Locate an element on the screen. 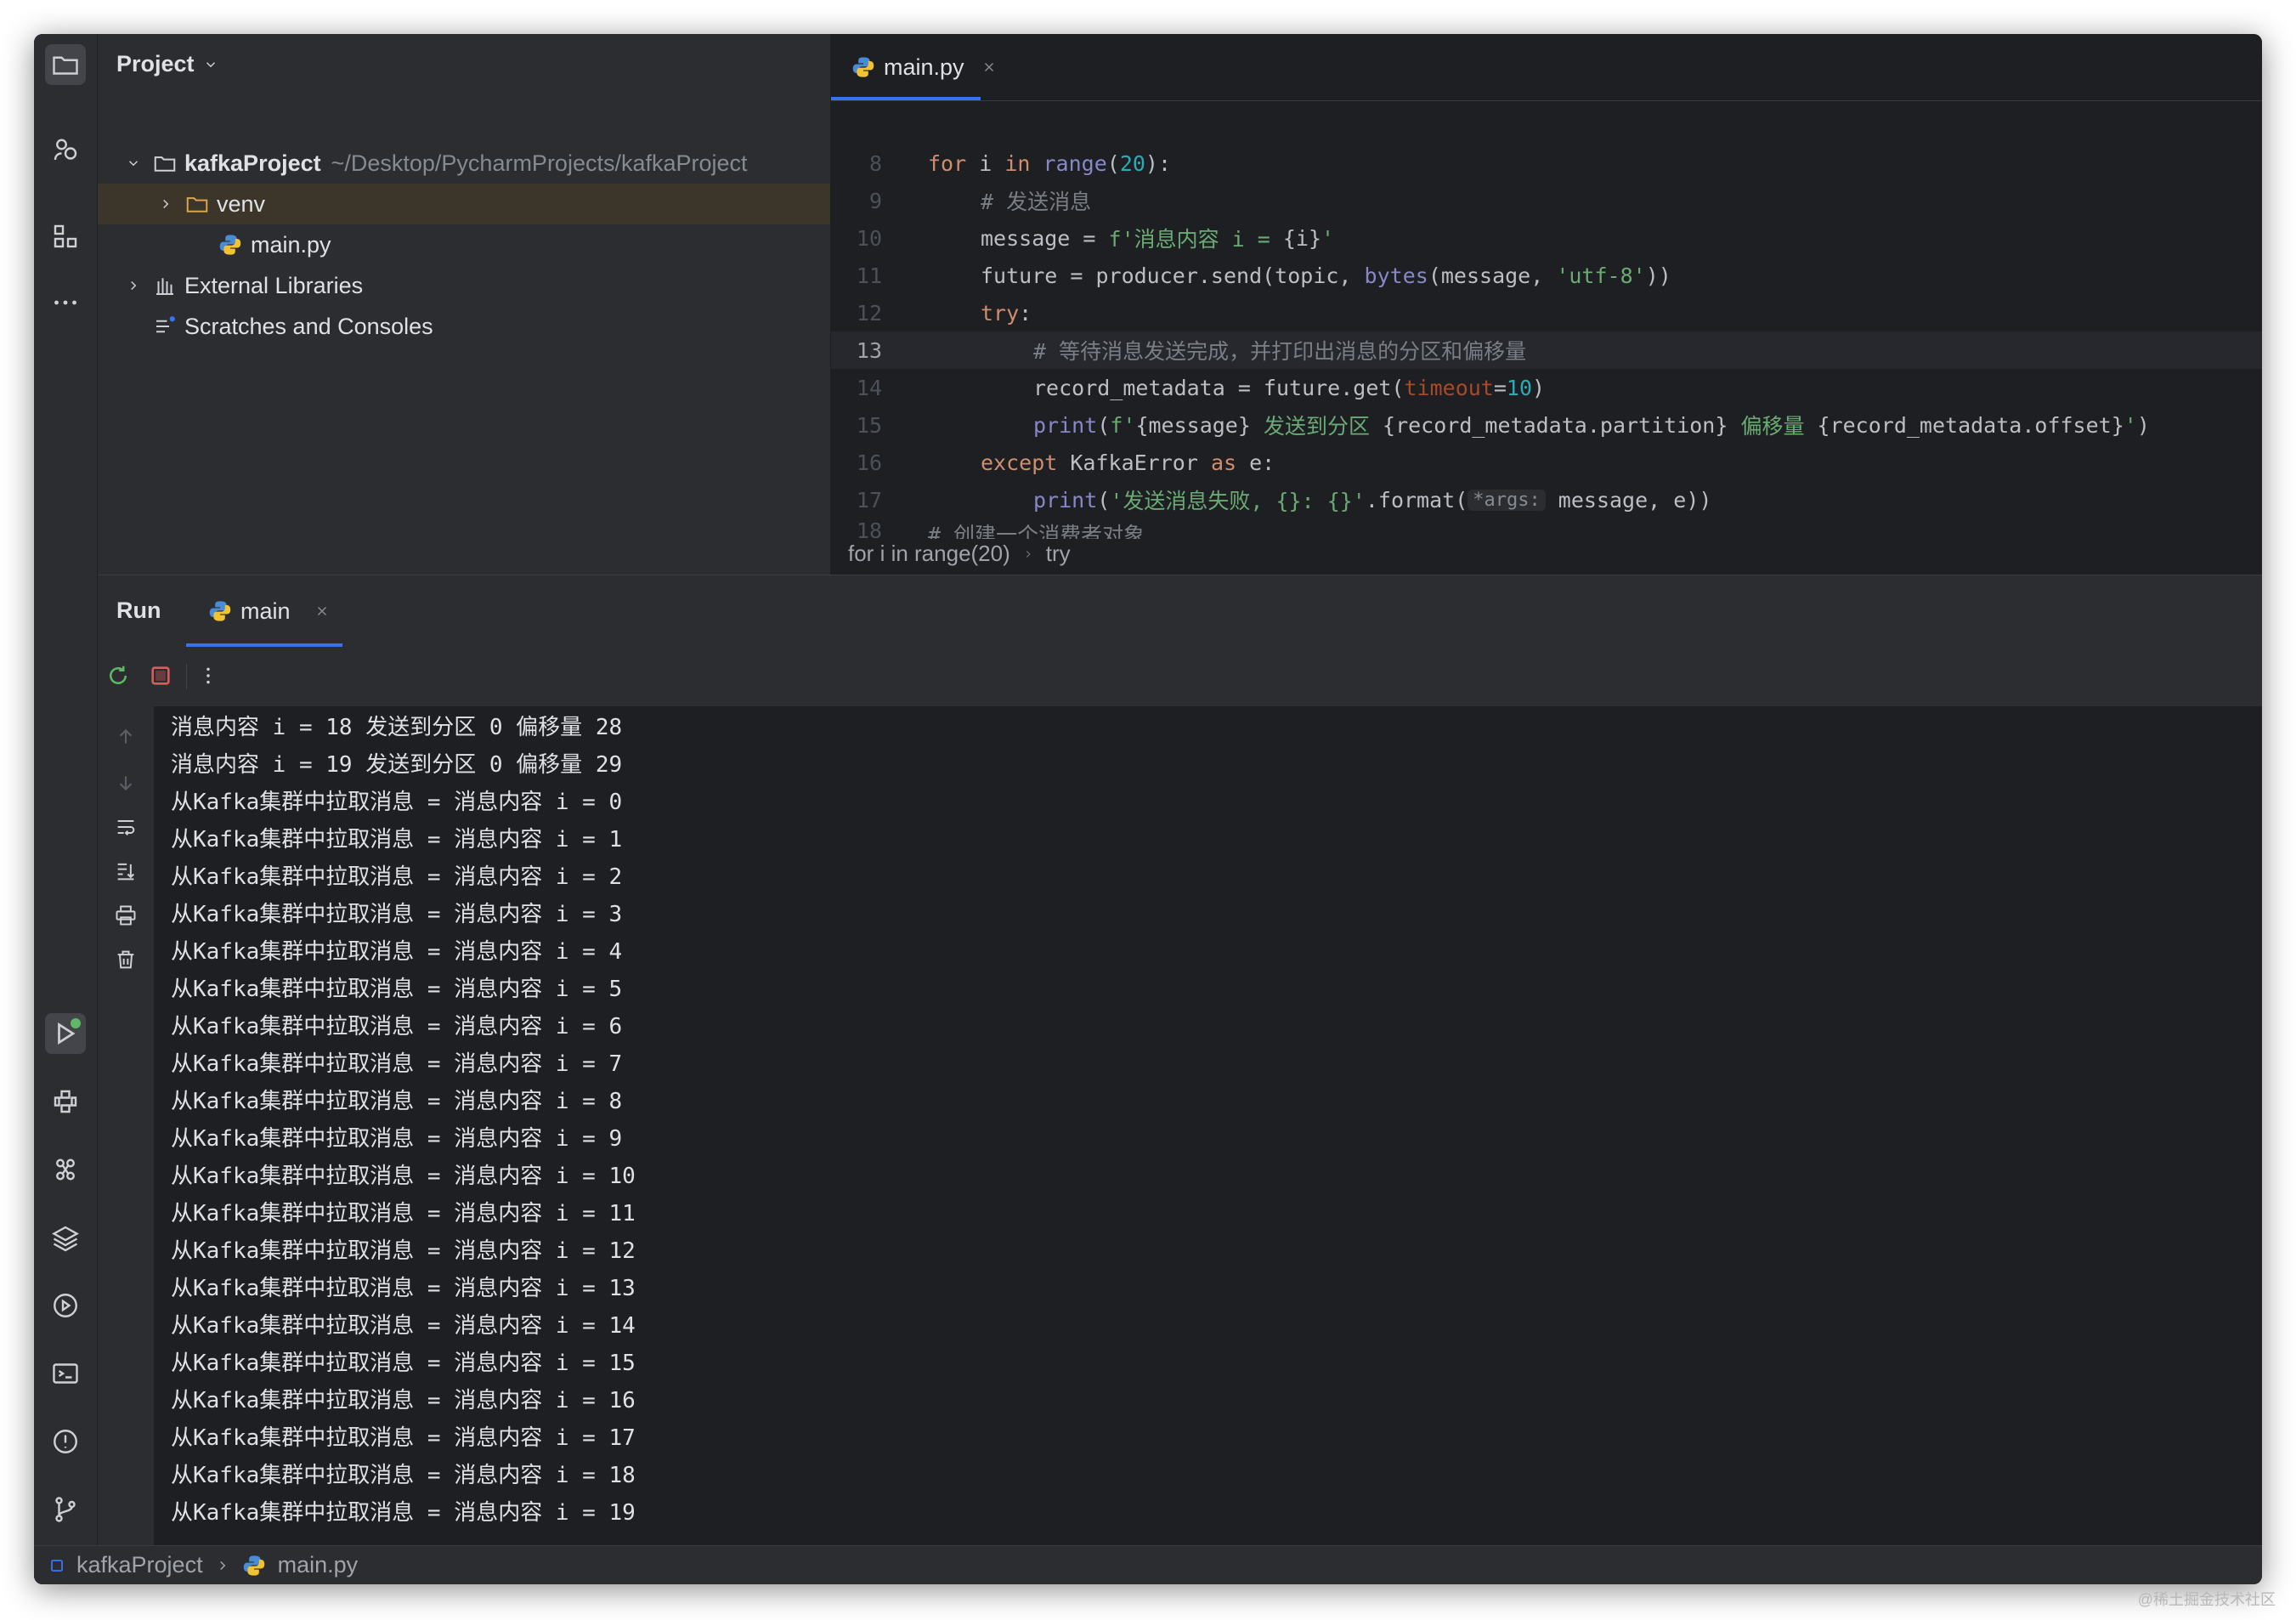  tree-item-label: venv is located at coordinates (241, 203).